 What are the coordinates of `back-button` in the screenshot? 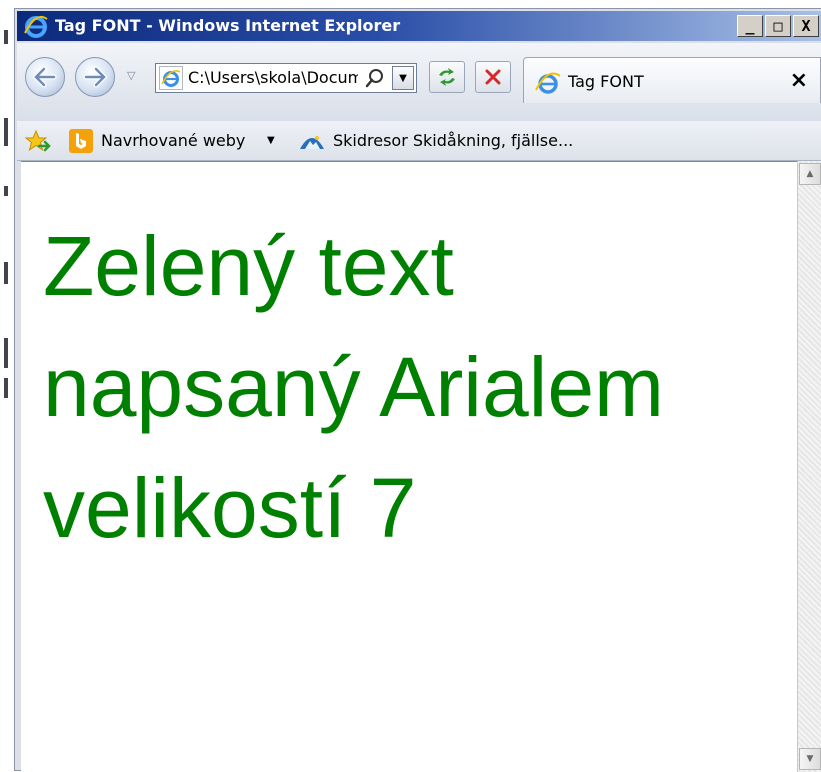 It's located at (45, 77).